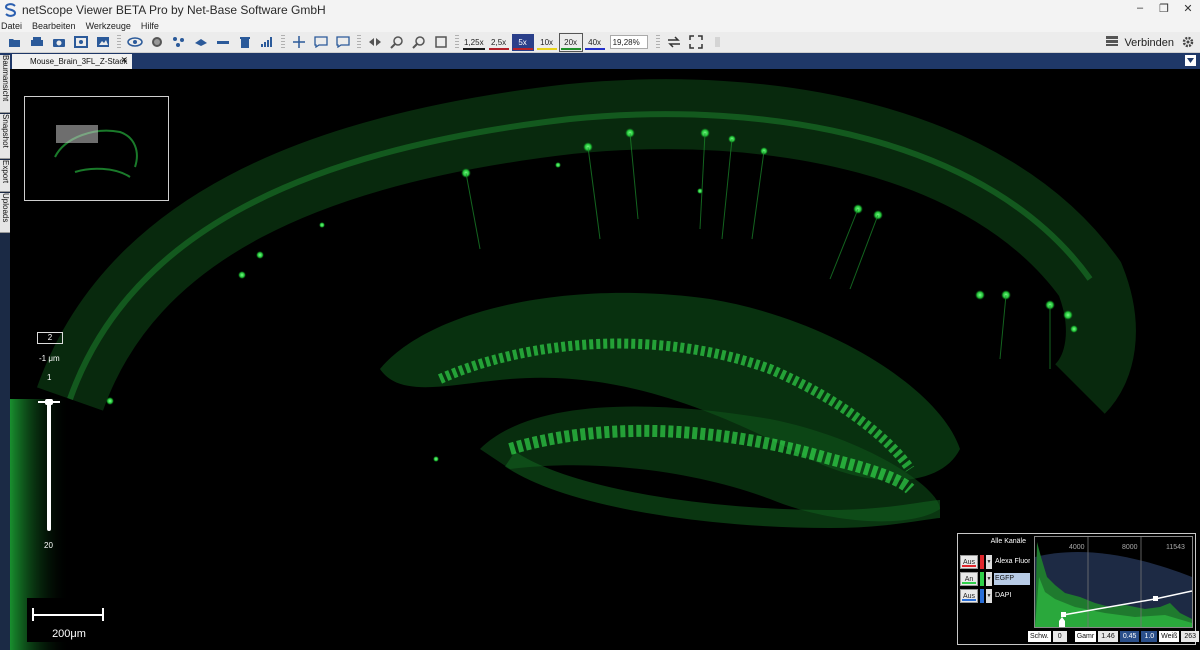  Describe the element at coordinates (103, 42) in the screenshot. I see `export-image-icon` at that location.